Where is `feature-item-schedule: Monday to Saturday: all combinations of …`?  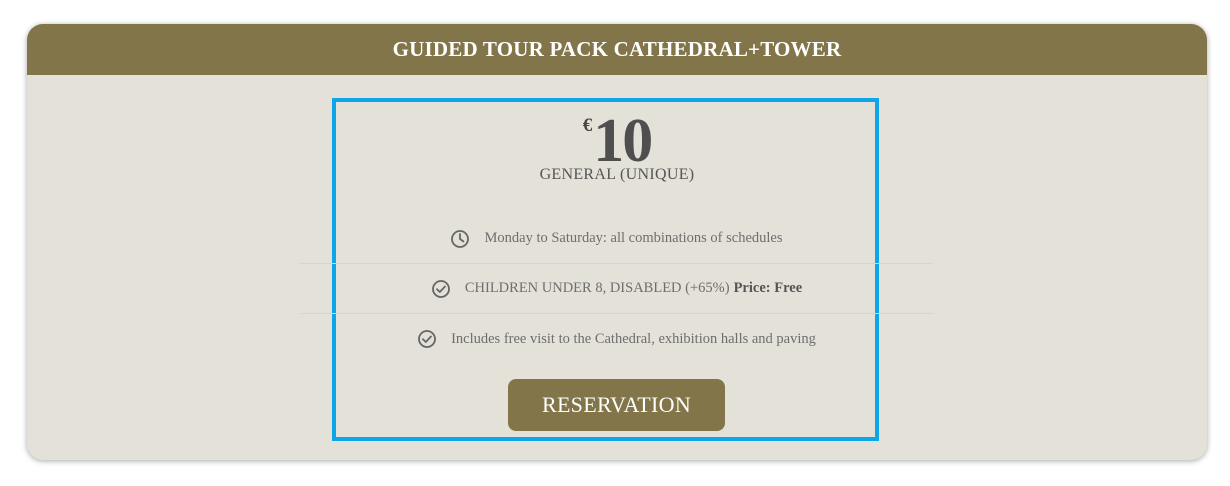
feature-item-schedule: Monday to Saturday: all combinations of … is located at coordinates (616, 239).